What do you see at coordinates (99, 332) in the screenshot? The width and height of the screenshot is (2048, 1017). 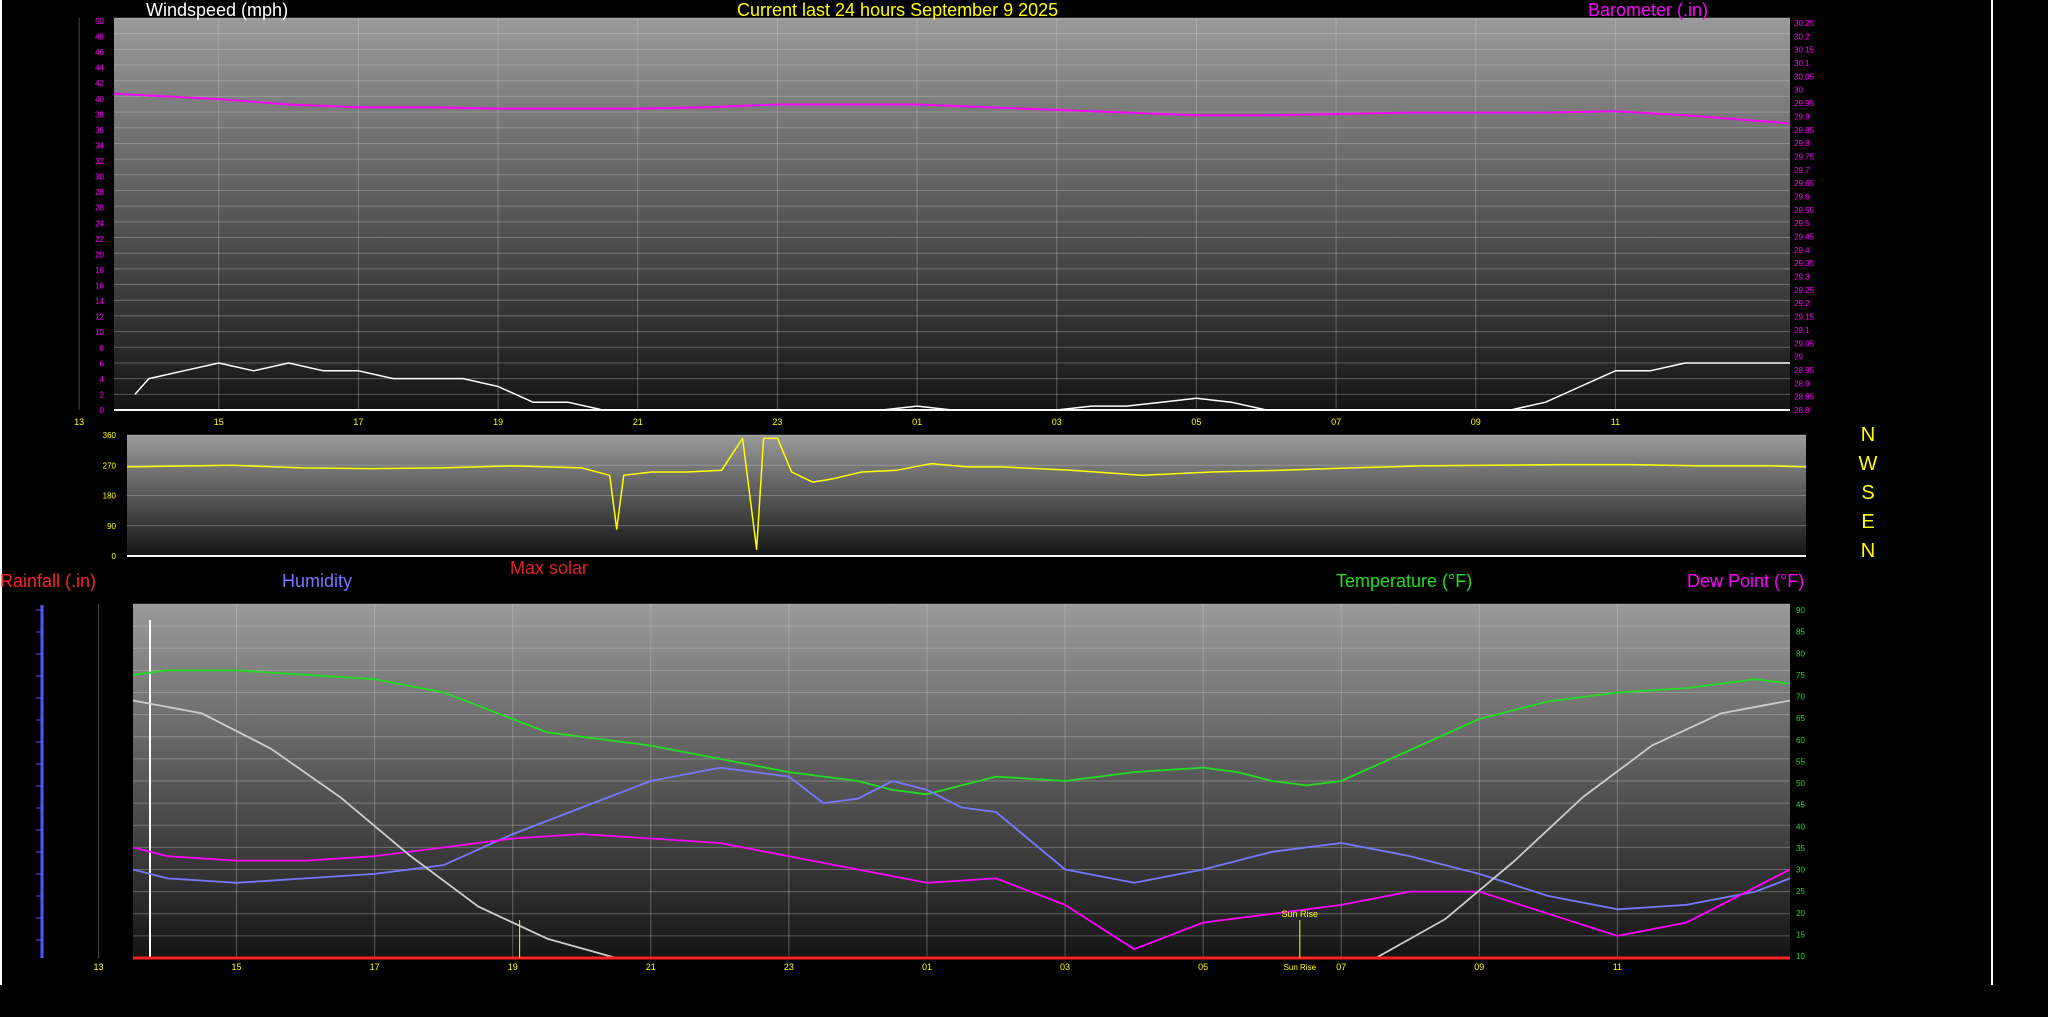 I see `wind-chart-left-y-tick: 10` at bounding box center [99, 332].